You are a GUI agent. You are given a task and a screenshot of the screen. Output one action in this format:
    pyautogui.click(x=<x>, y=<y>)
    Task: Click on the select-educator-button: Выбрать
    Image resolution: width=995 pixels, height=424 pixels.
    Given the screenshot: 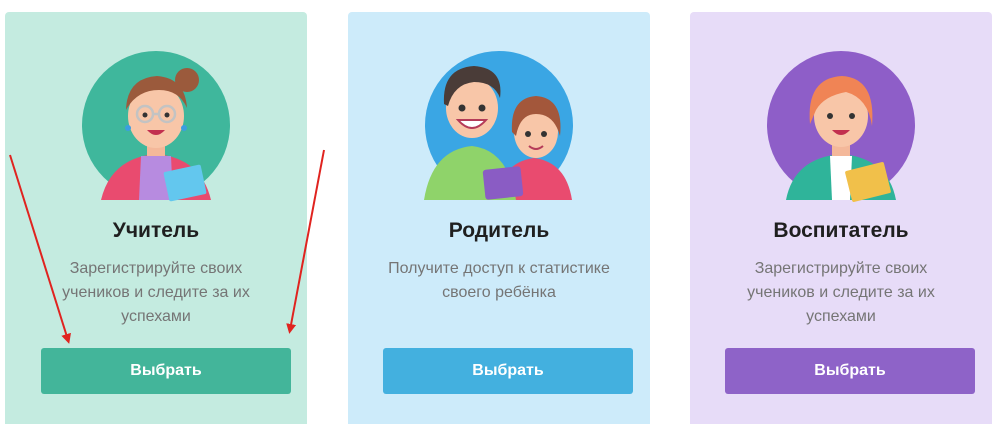 What is the action you would take?
    pyautogui.click(x=850, y=371)
    